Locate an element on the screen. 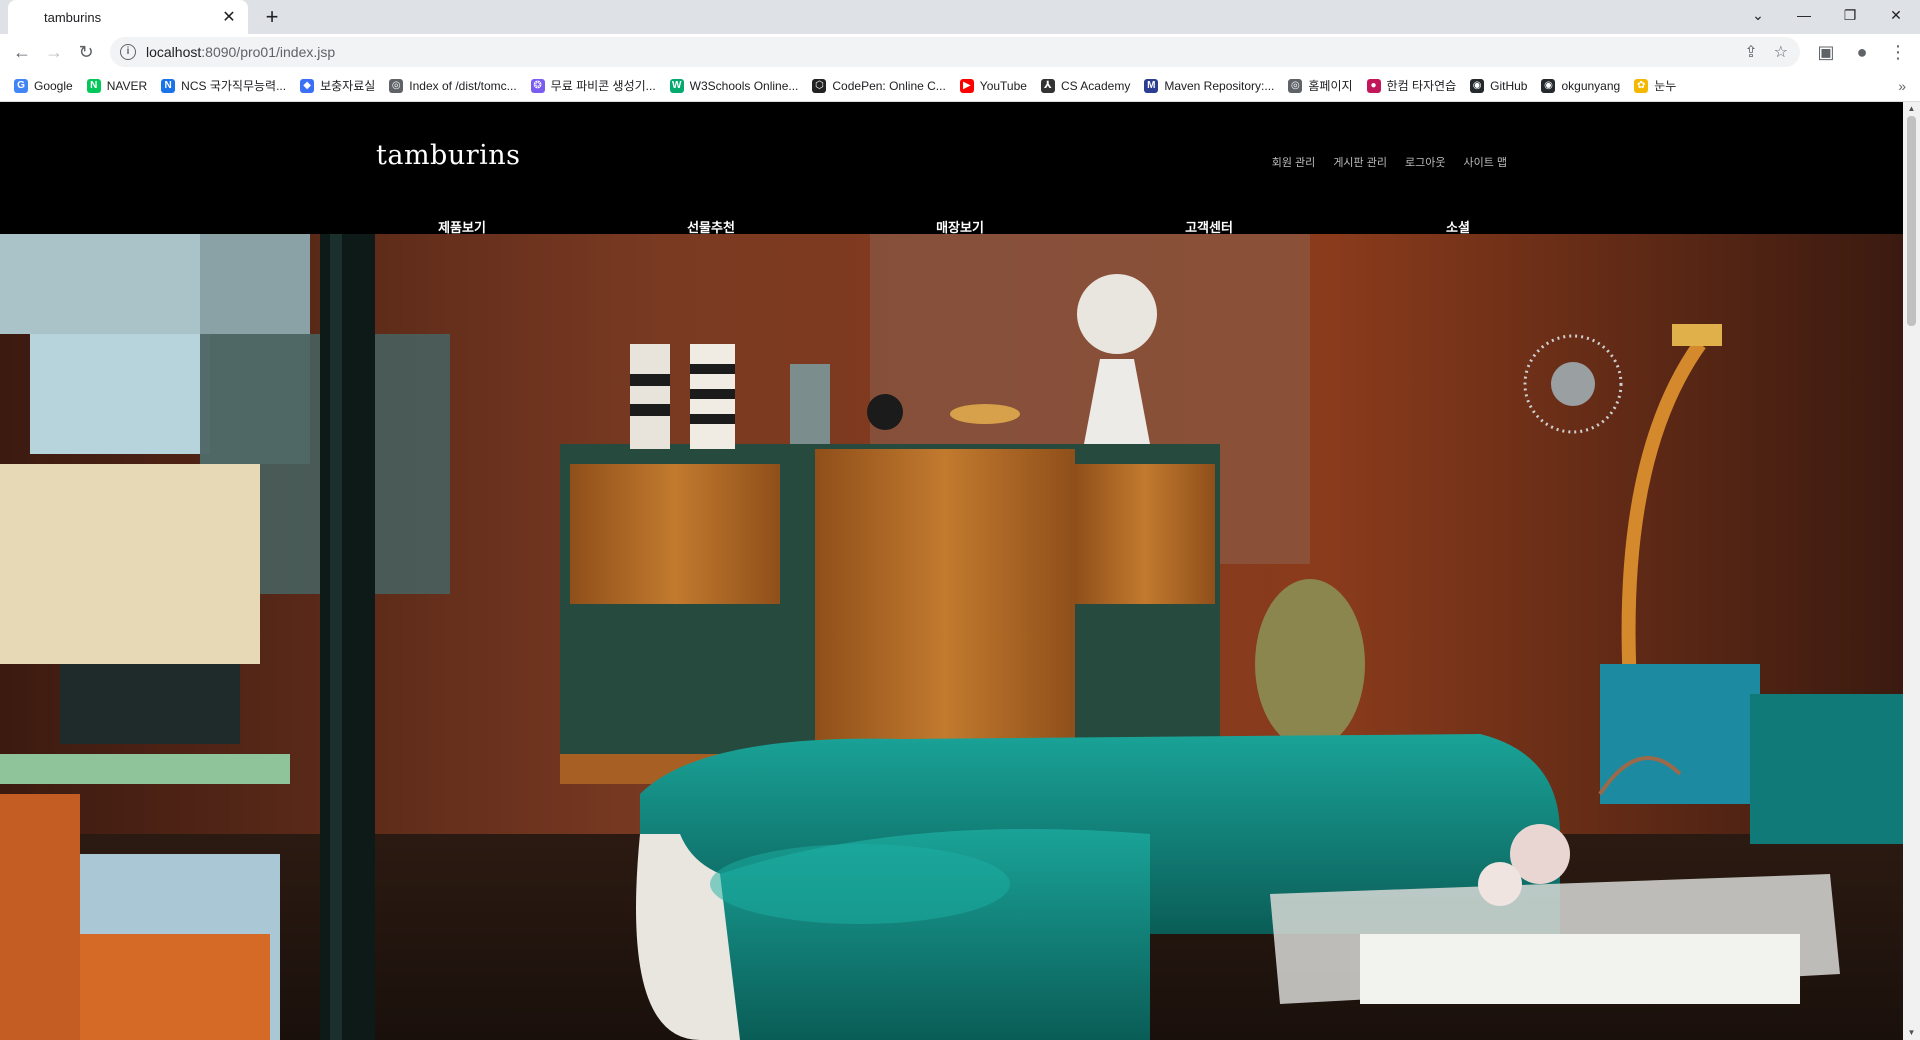 The width and height of the screenshot is (1920, 1040). bookmark-label: GitHub is located at coordinates (1509, 85).